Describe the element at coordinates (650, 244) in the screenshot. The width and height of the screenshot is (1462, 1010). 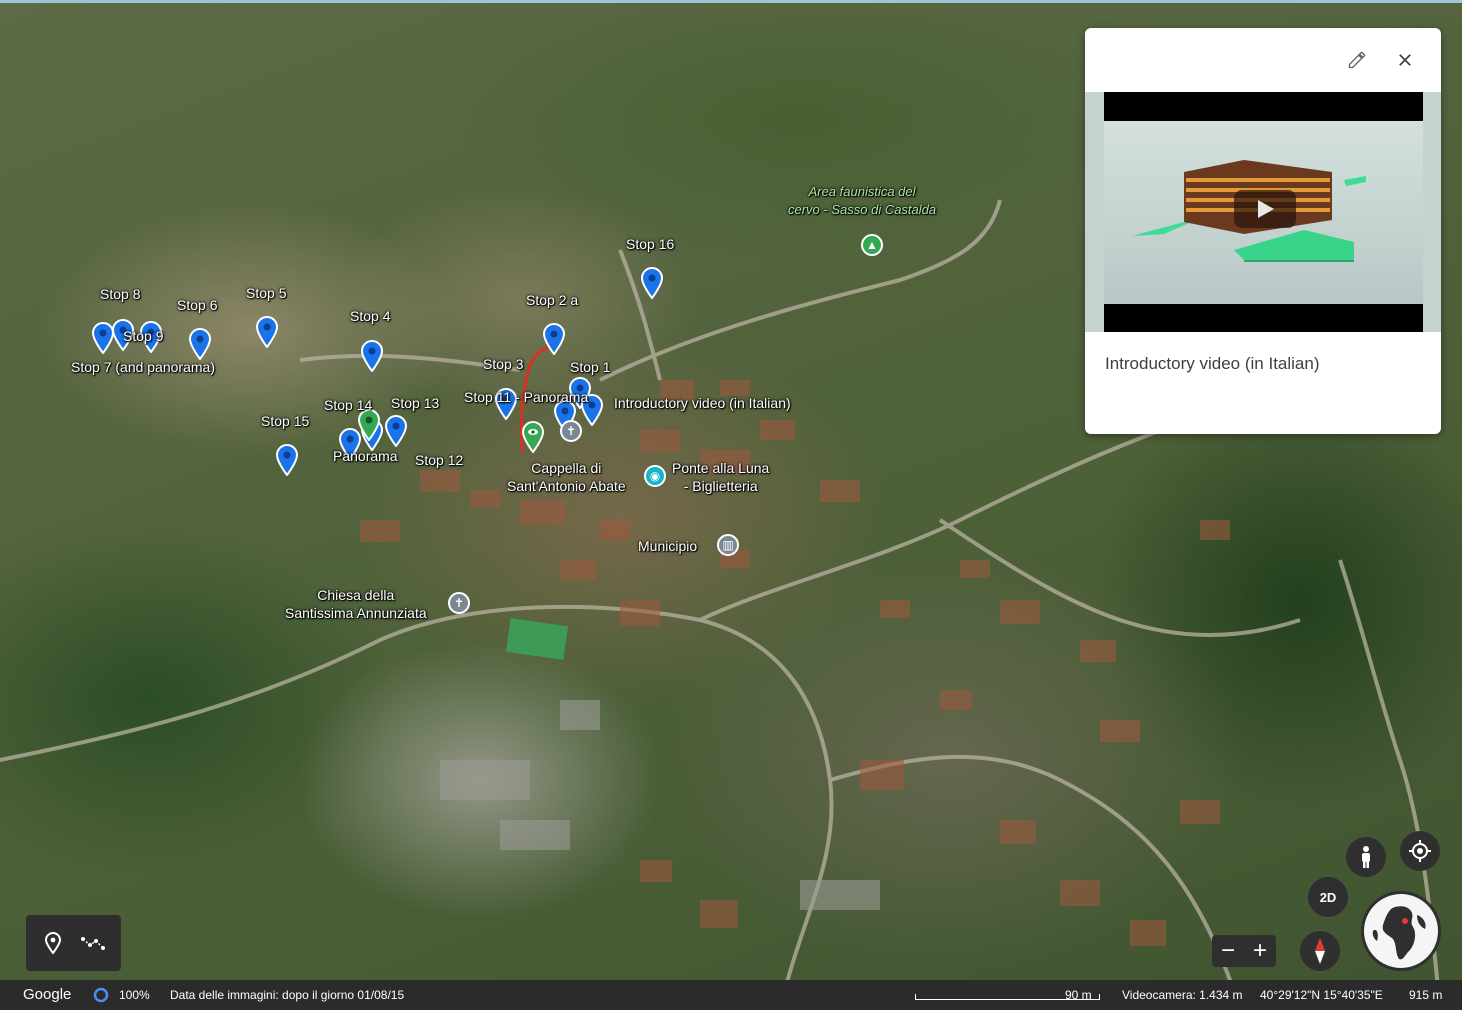
I see `stop-label: Stop 16` at that location.